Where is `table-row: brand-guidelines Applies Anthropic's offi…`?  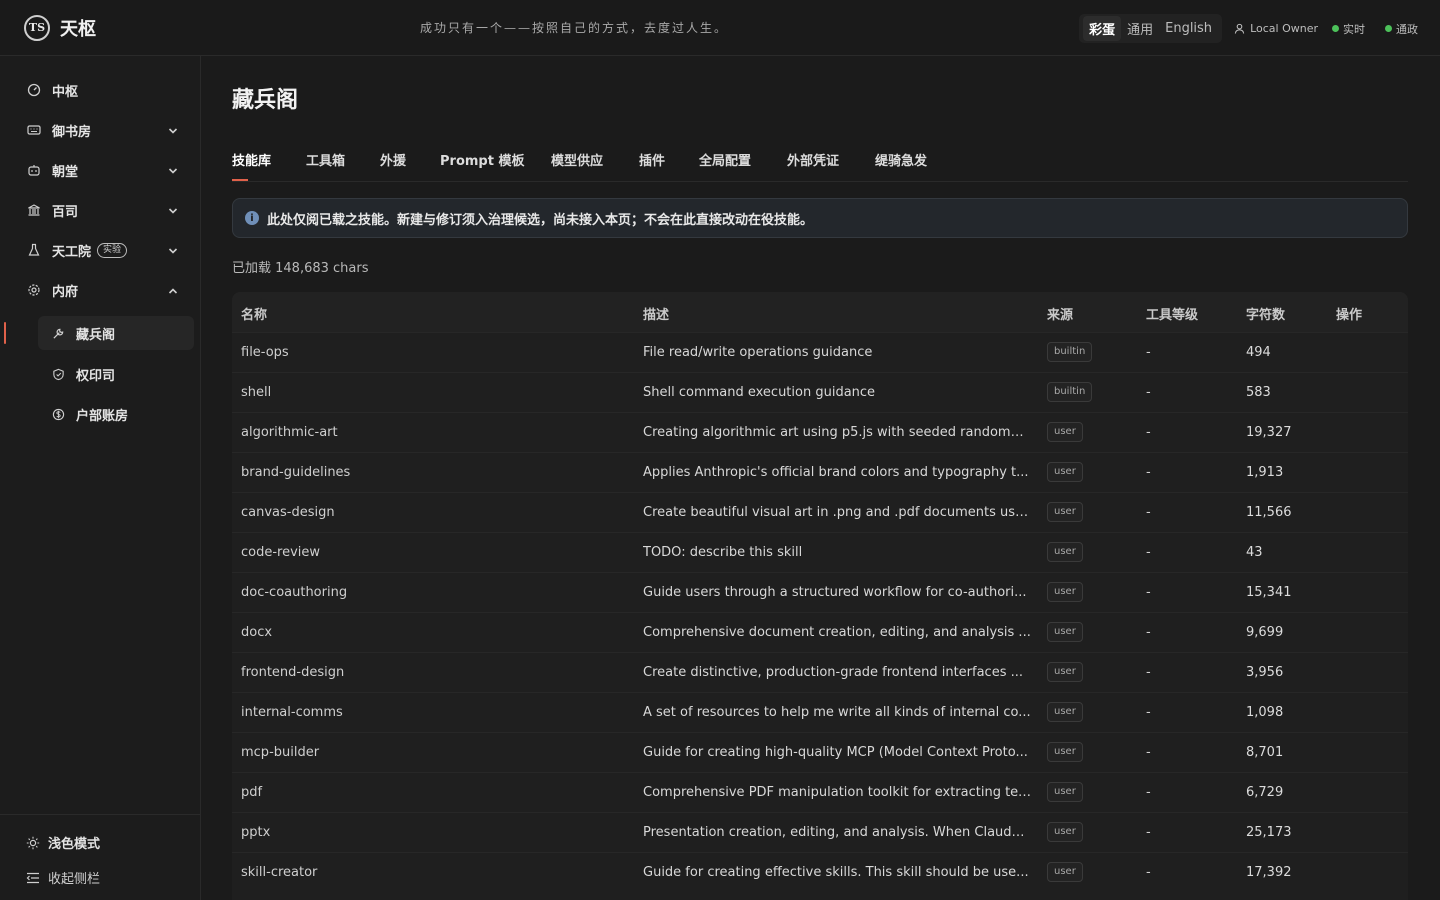 table-row: brand-guidelines Applies Anthropic's offi… is located at coordinates (820, 472).